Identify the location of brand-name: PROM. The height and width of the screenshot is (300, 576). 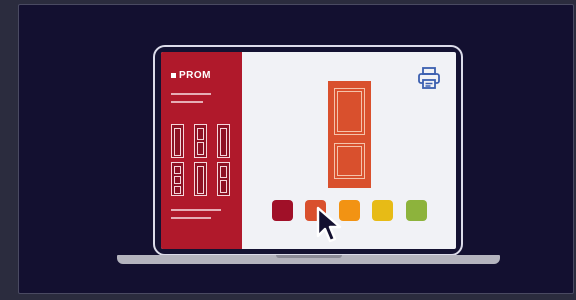
(195, 75).